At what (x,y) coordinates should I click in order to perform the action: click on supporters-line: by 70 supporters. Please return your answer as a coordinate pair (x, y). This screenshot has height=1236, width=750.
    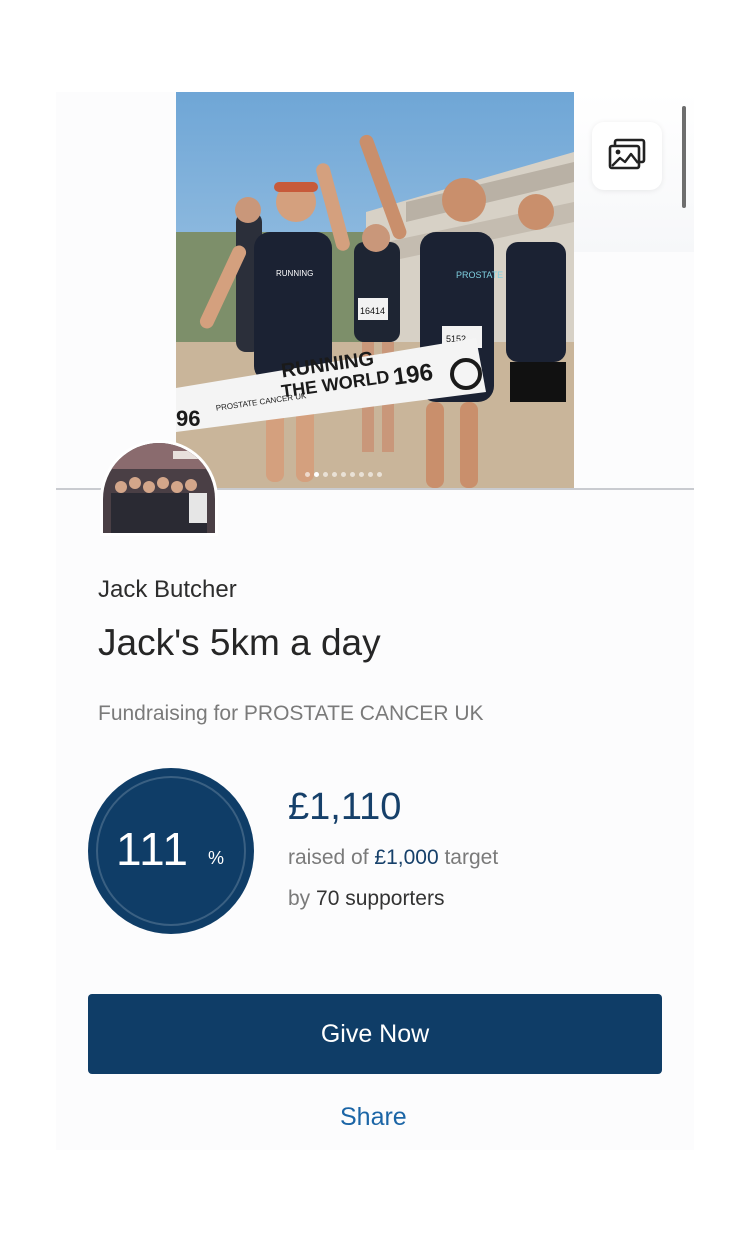
    Looking at the image, I should click on (366, 899).